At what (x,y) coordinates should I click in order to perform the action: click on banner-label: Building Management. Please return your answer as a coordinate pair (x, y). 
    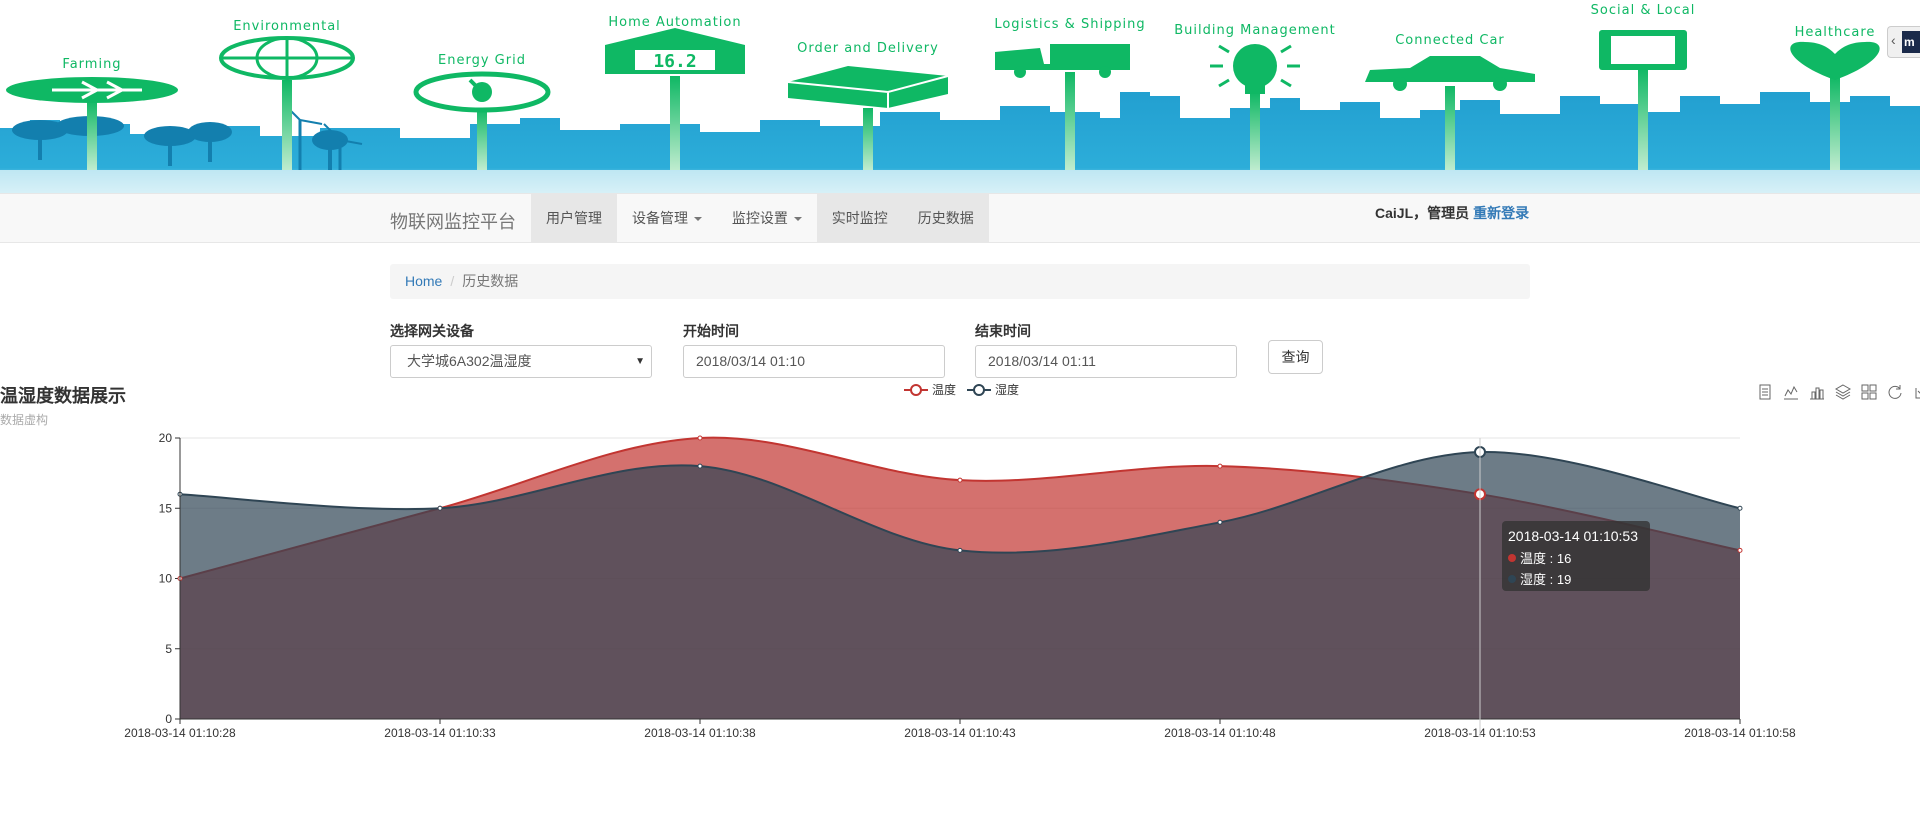
    Looking at the image, I should click on (1255, 30).